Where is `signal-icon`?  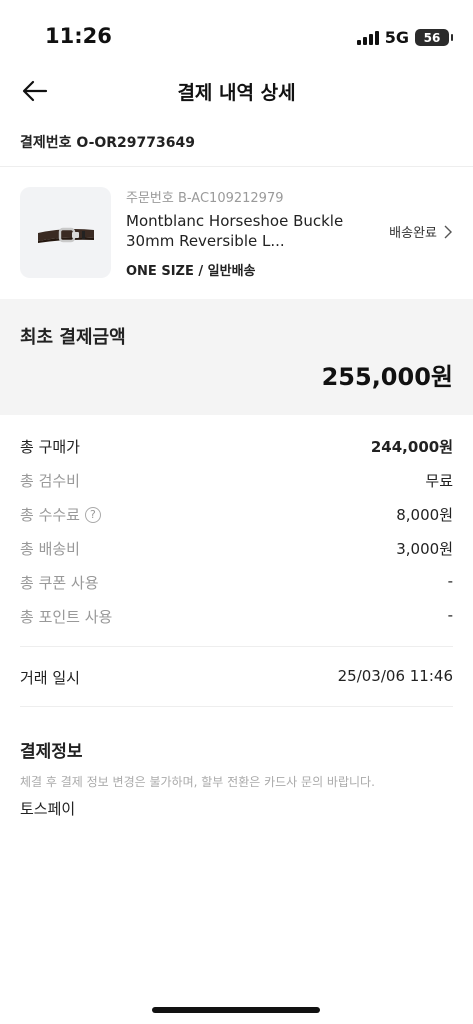
signal-icon is located at coordinates (367, 37).